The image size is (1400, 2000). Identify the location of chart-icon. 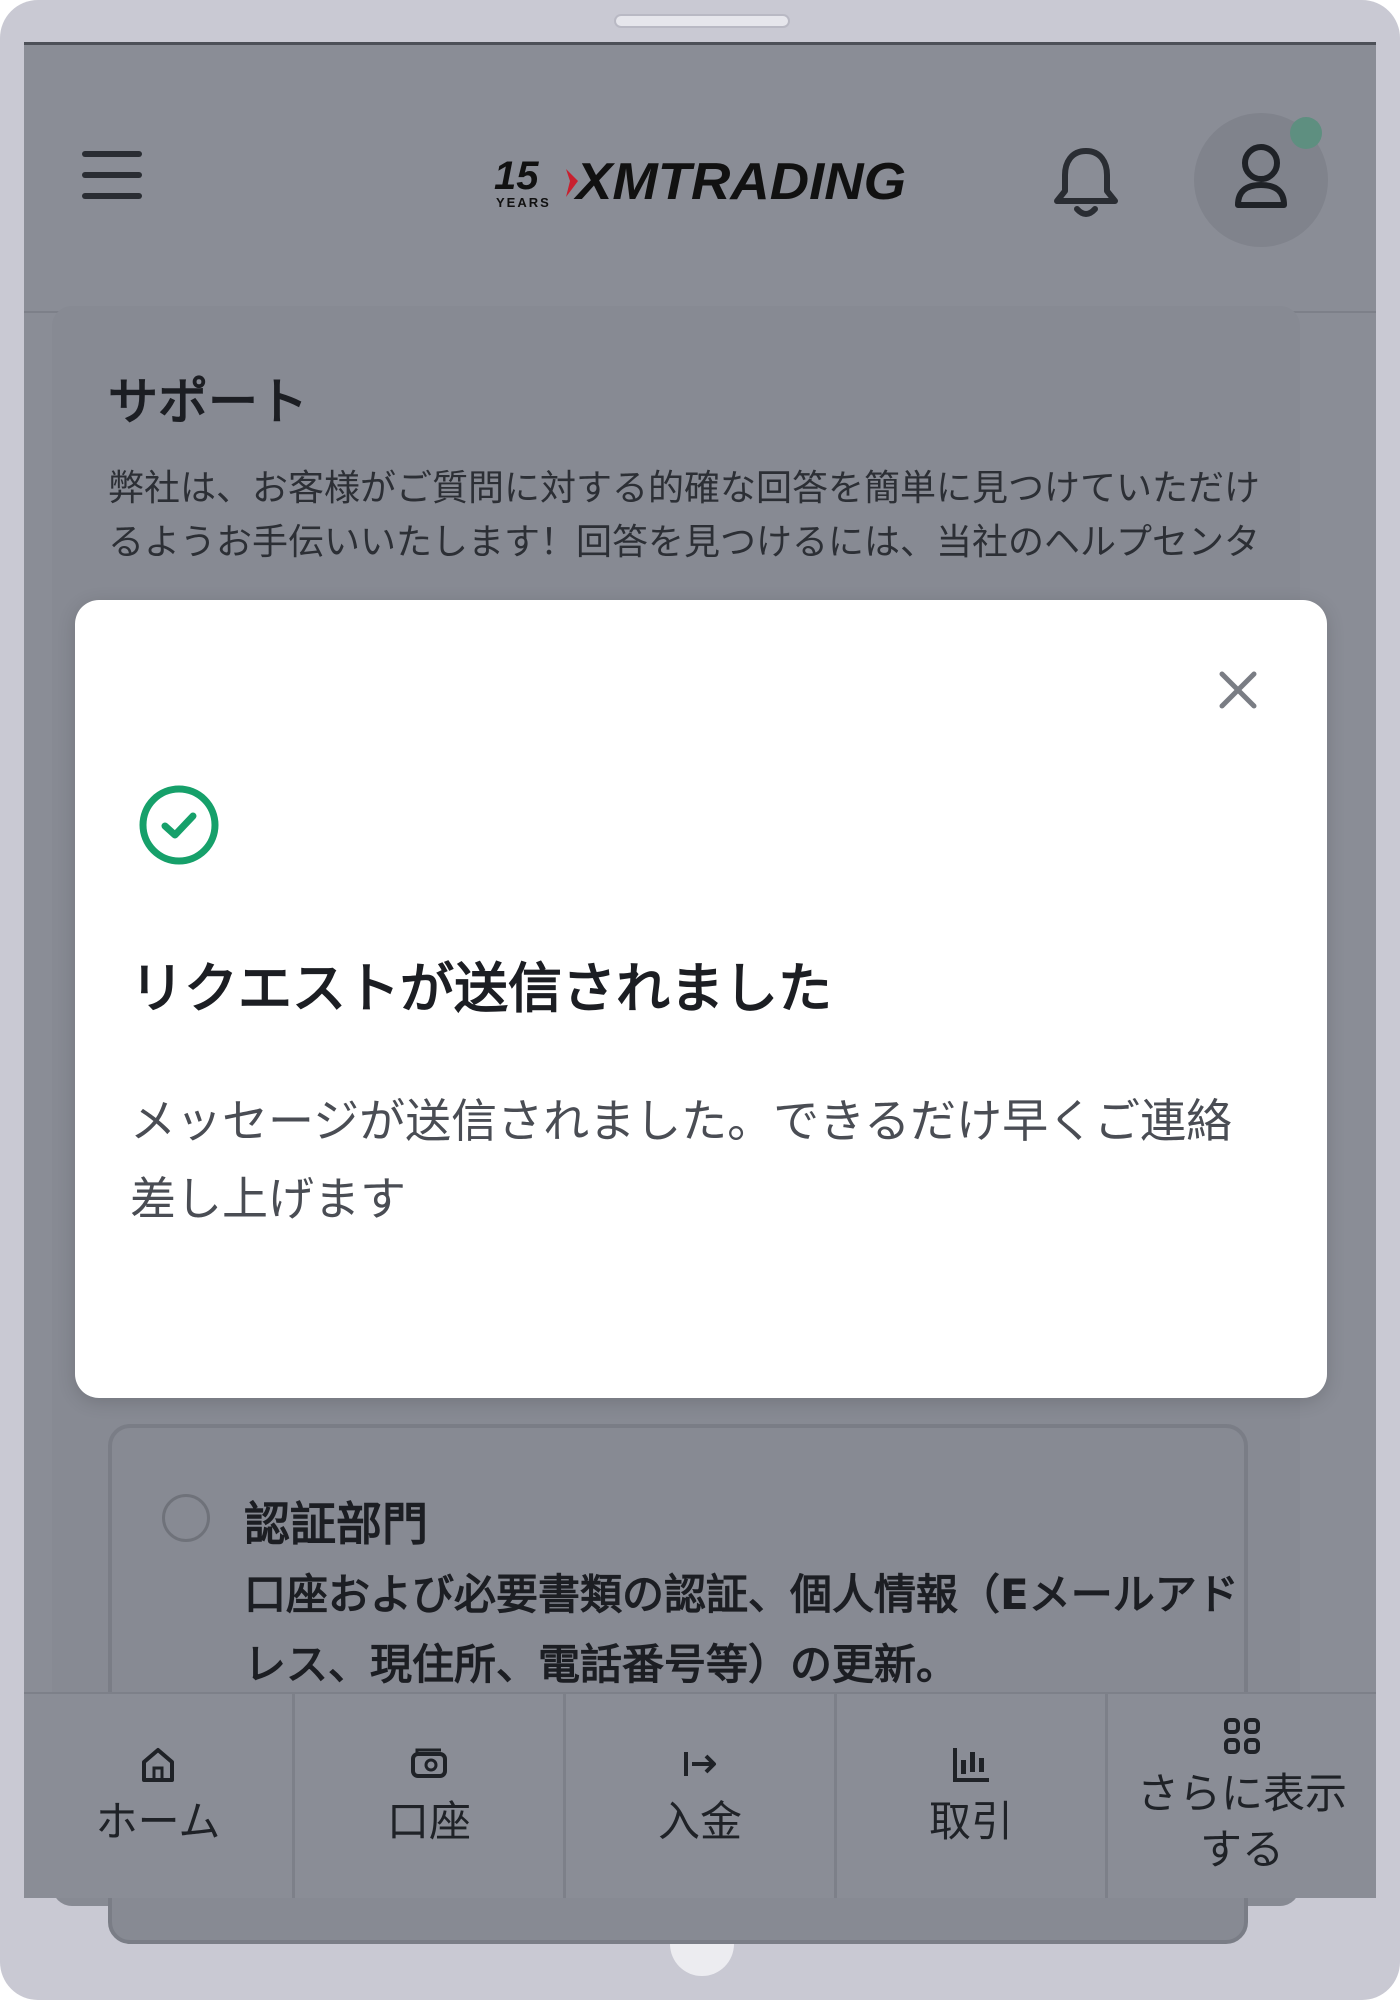
(971, 1765).